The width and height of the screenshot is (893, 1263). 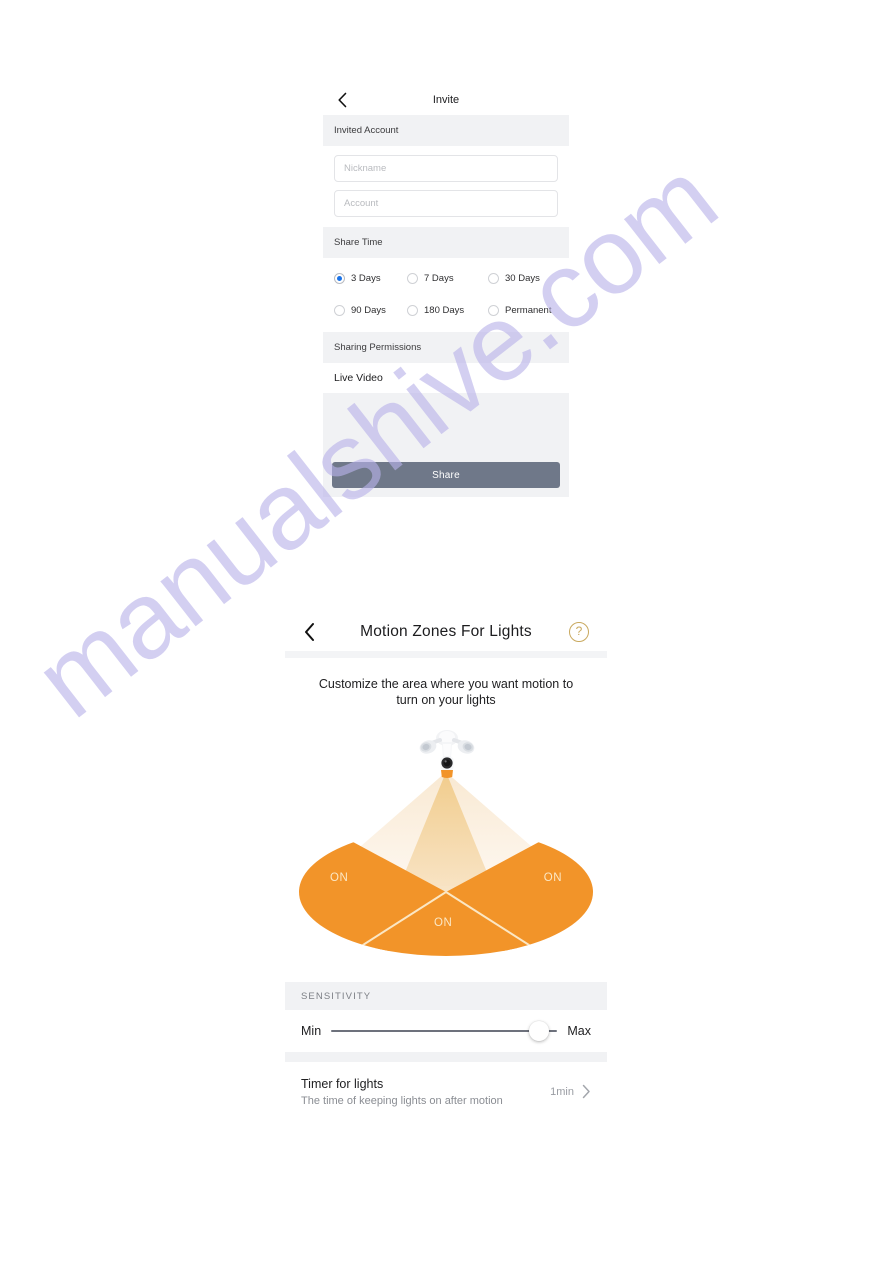 I want to click on section-header-invited-account: Invited Account, so click(x=446, y=130).